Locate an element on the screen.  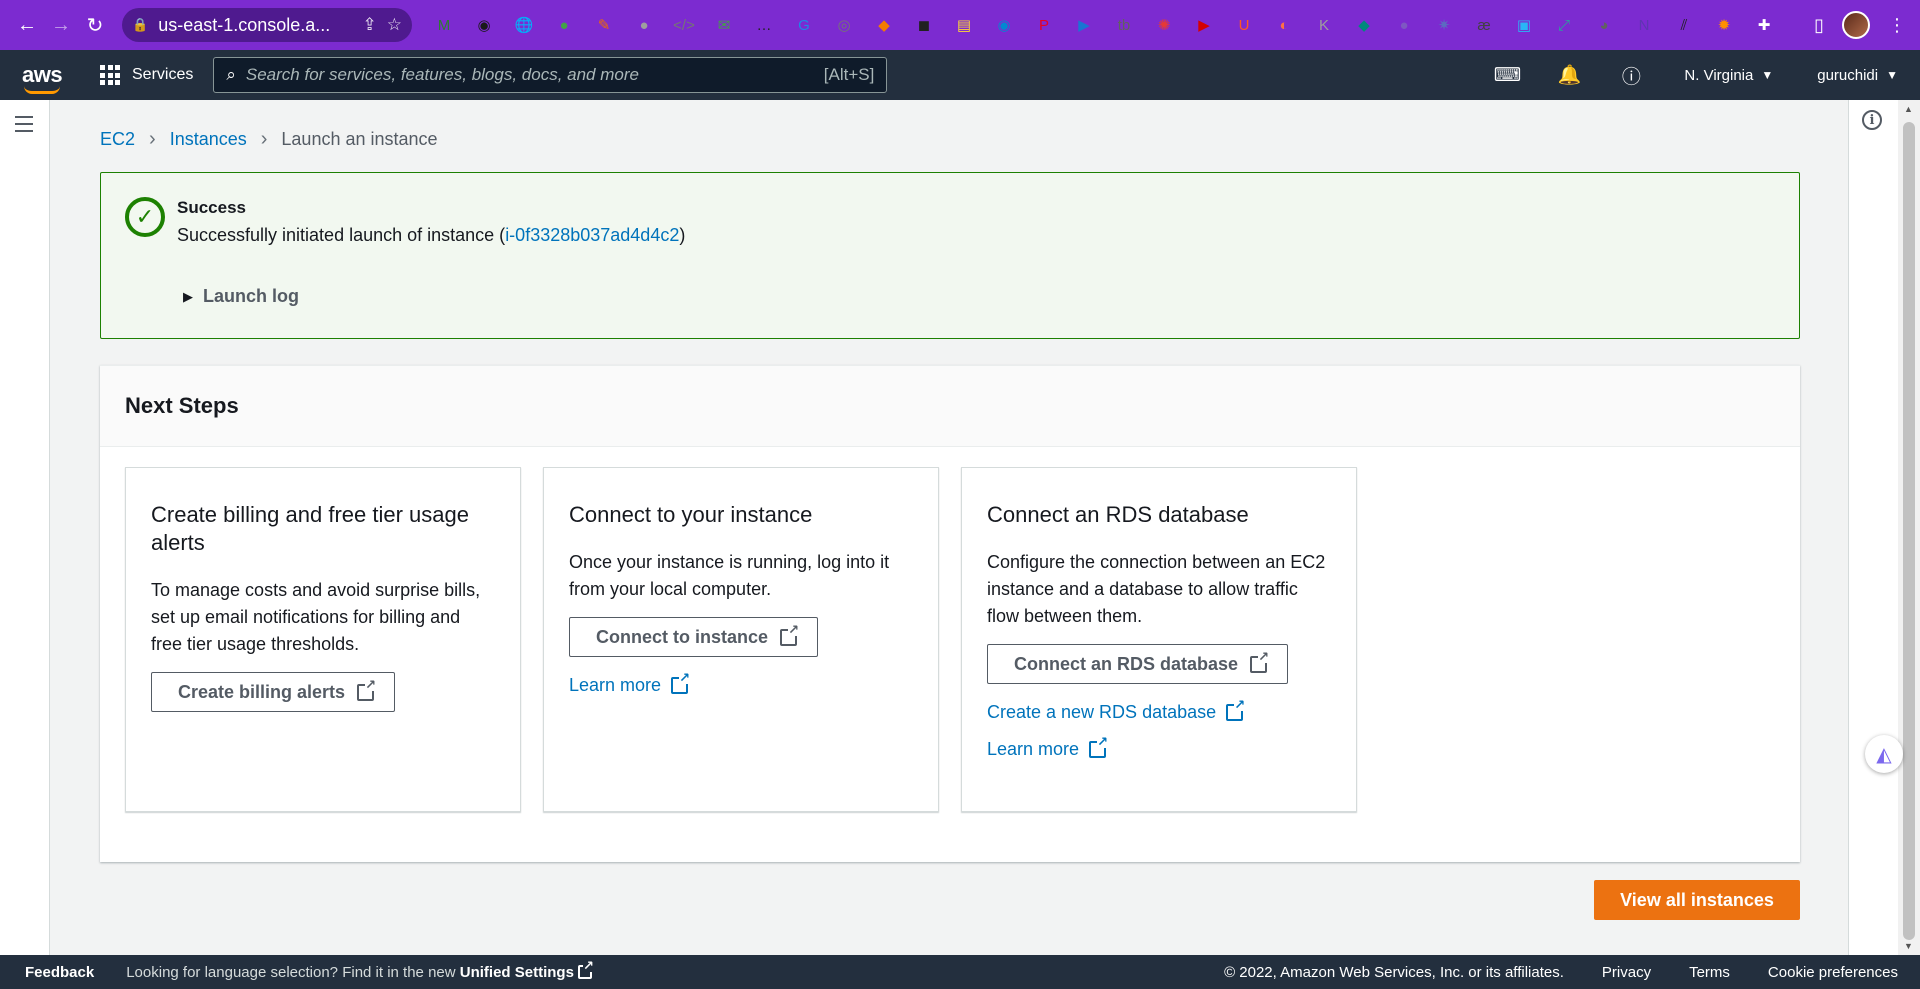
success-check-icon: ✓ is located at coordinates (145, 217).